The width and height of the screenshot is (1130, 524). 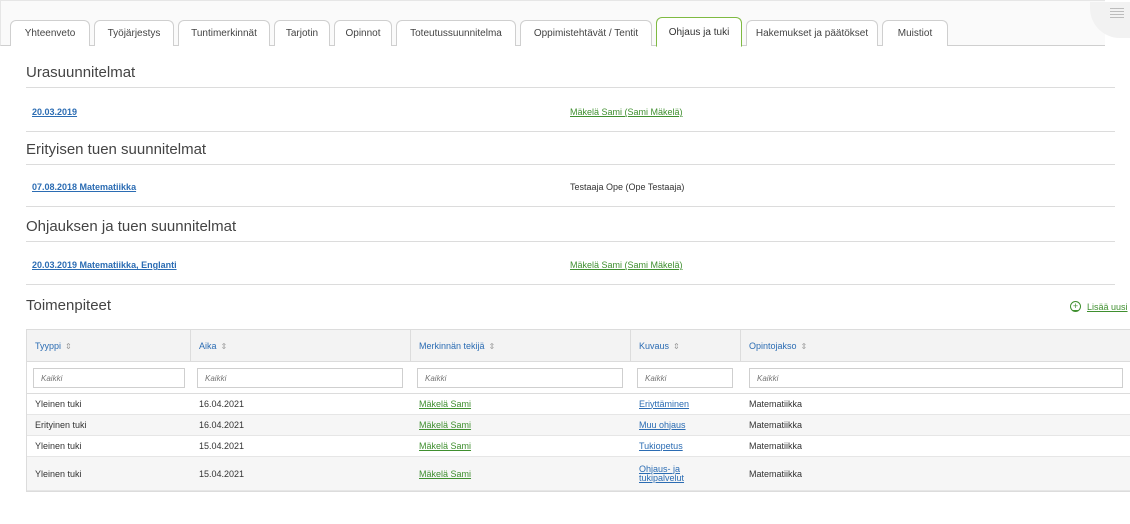 I want to click on cell-description-link: Ohjaus- ja tukipalvelut, so click(x=666, y=473).